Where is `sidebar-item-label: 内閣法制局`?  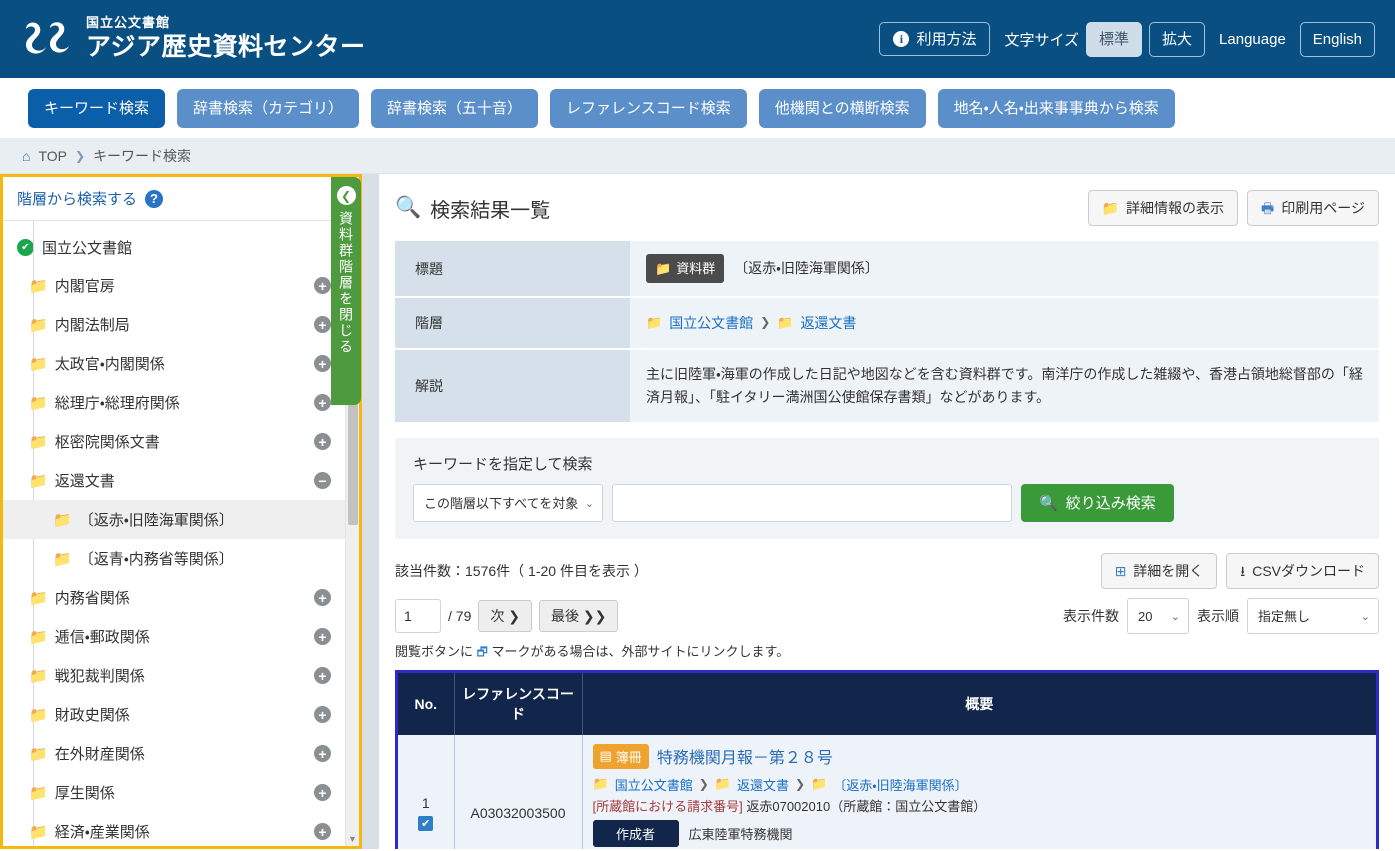
sidebar-item-label: 内閣法制局 is located at coordinates (92, 325).